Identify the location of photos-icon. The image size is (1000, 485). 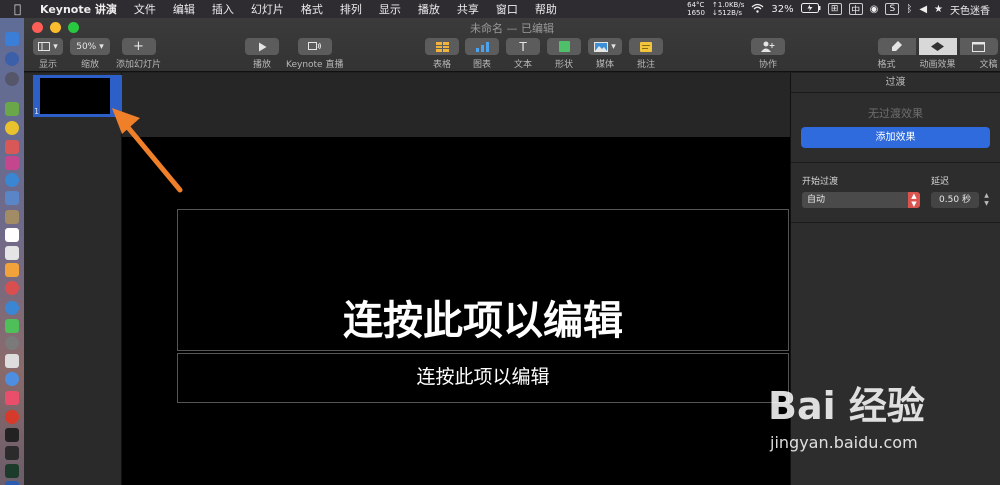
(12, 270).